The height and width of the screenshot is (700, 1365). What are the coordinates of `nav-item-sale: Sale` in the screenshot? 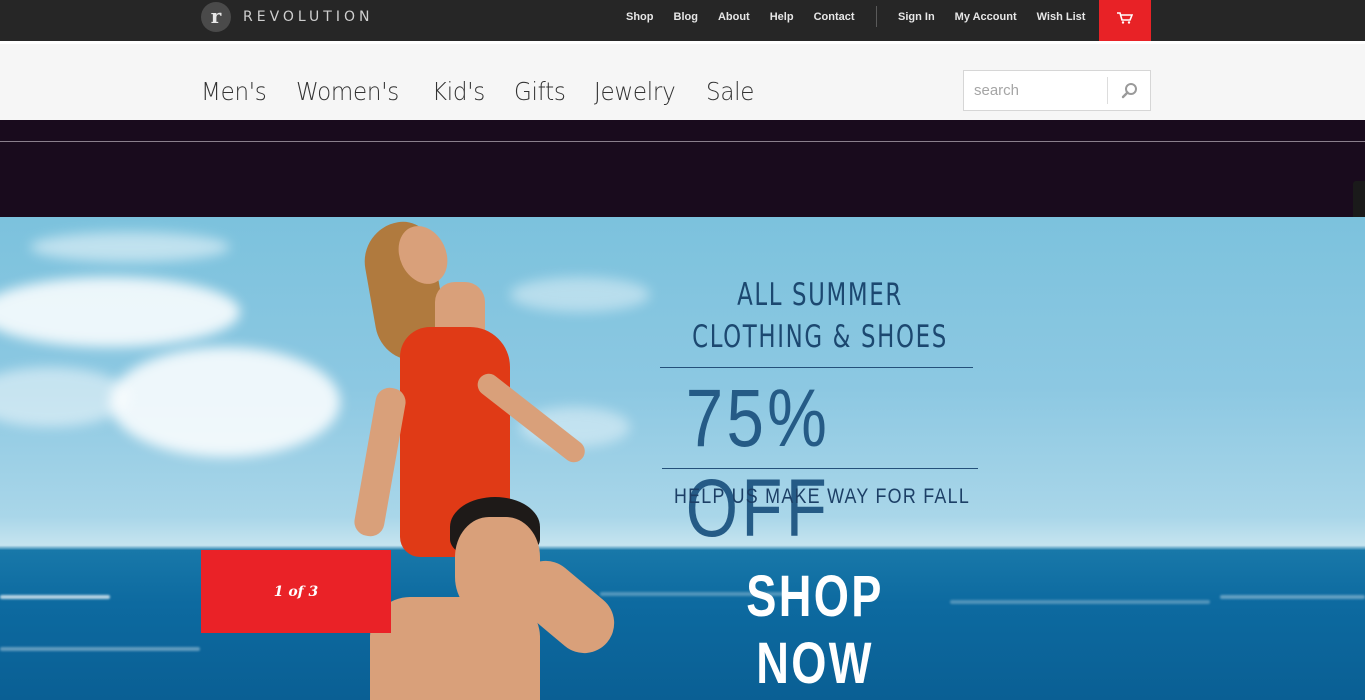 It's located at (730, 91).